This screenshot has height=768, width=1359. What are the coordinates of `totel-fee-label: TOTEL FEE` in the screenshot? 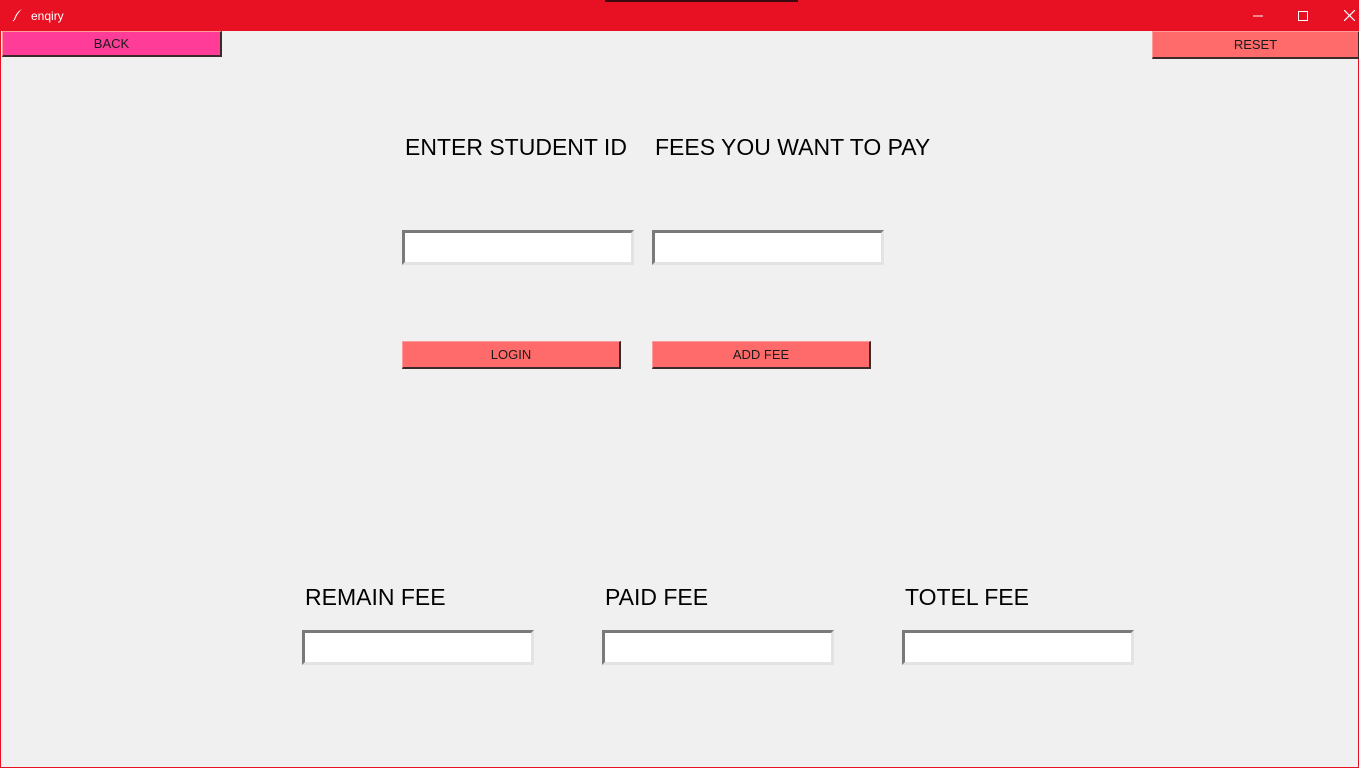 It's located at (967, 597).